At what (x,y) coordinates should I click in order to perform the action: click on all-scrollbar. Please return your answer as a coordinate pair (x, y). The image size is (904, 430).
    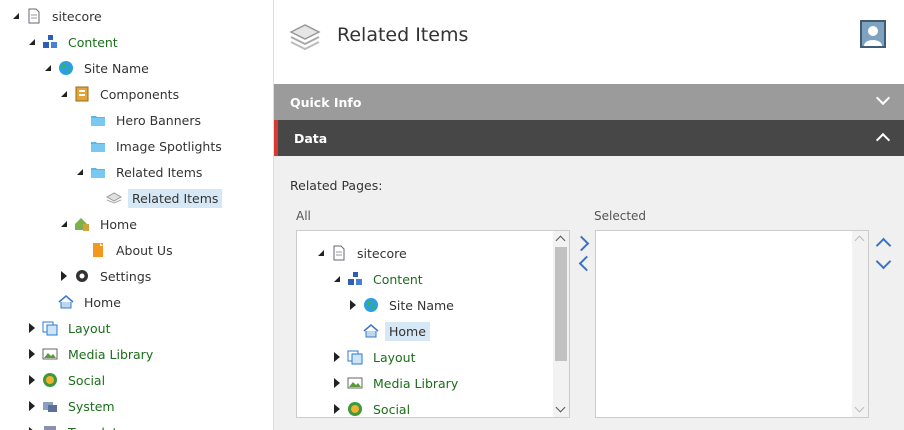
    Looking at the image, I should click on (561, 324).